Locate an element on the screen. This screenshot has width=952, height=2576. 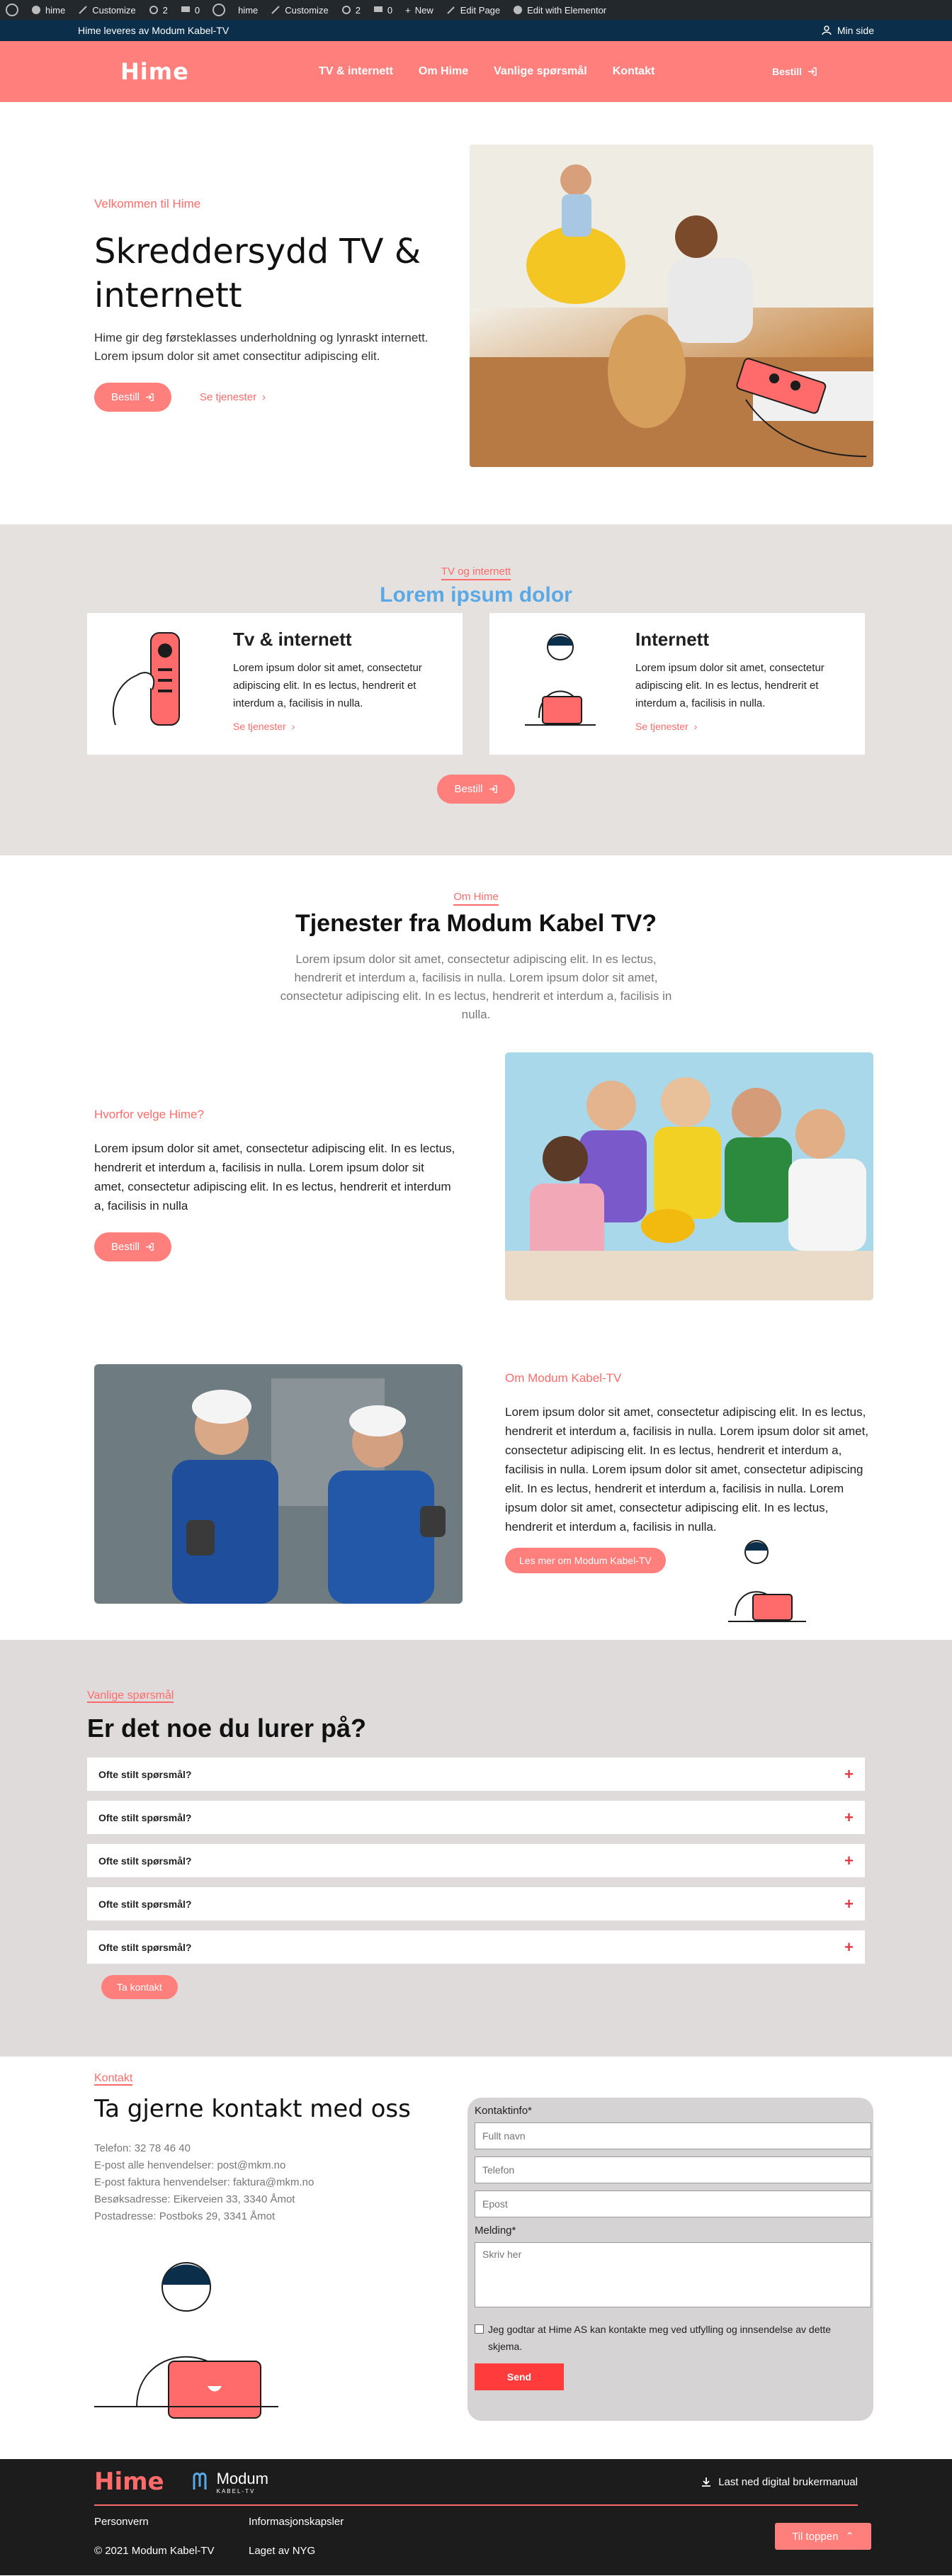
admin-site-link-2: hime is located at coordinates (248, 10).